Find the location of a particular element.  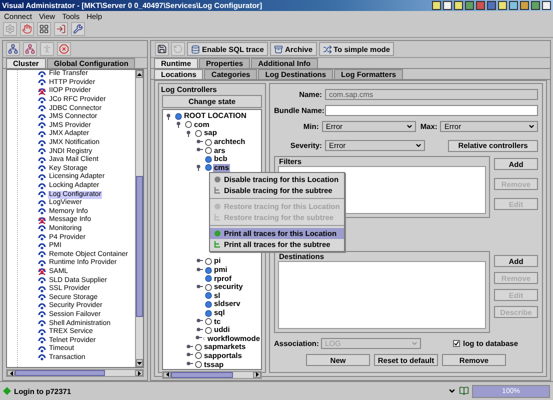

up-arrow-icon is located at coordinates (139, 74).